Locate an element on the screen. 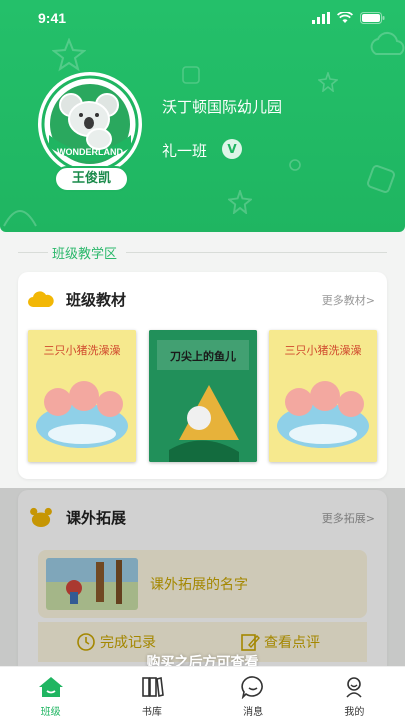 The height and width of the screenshot is (720, 405). extension-title: 课外拓展 is located at coordinates (96, 518).